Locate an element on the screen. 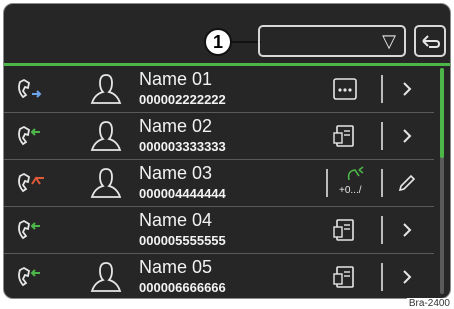  contact-name: Name 03 is located at coordinates (176, 173).